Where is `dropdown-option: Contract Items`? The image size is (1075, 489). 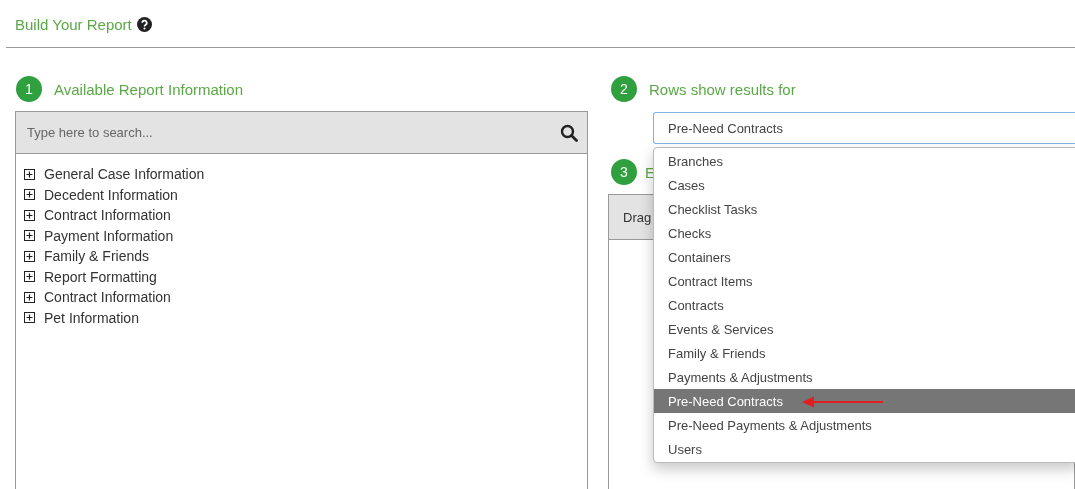 dropdown-option: Contract Items is located at coordinates (864, 281).